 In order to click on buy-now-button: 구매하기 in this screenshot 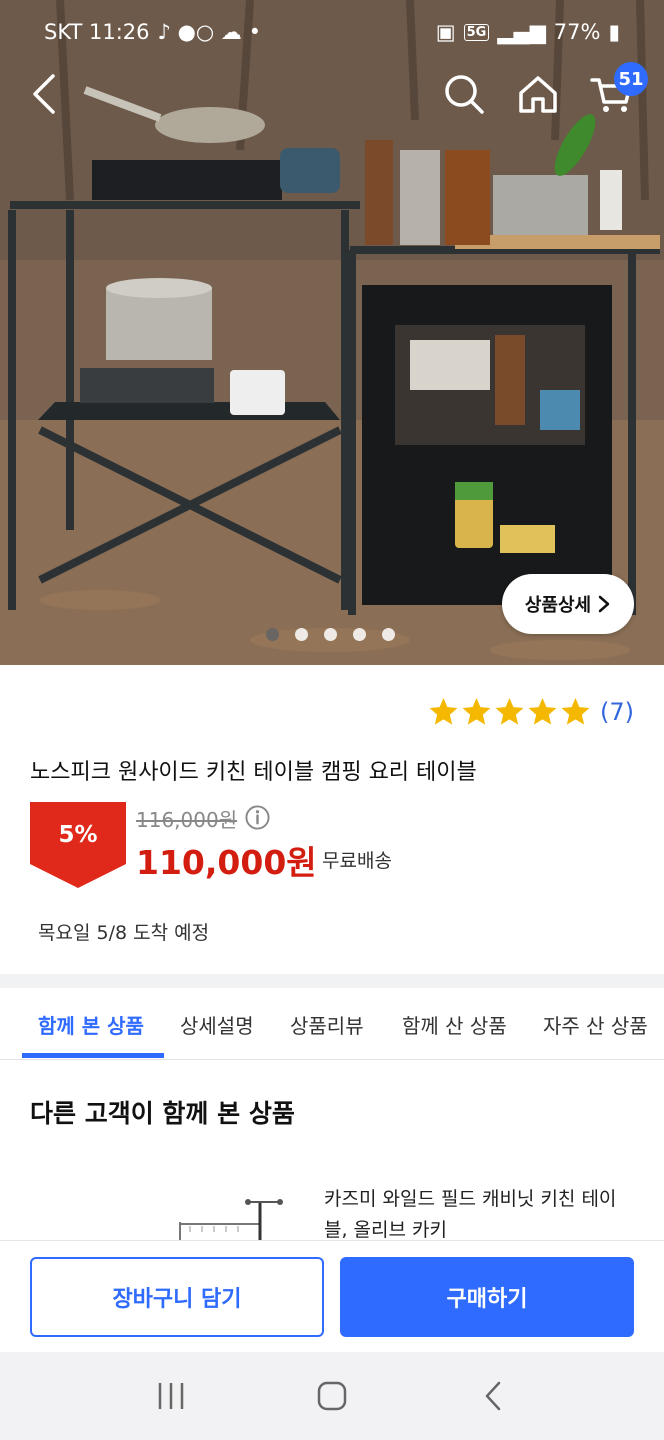, I will do `click(487, 1297)`.